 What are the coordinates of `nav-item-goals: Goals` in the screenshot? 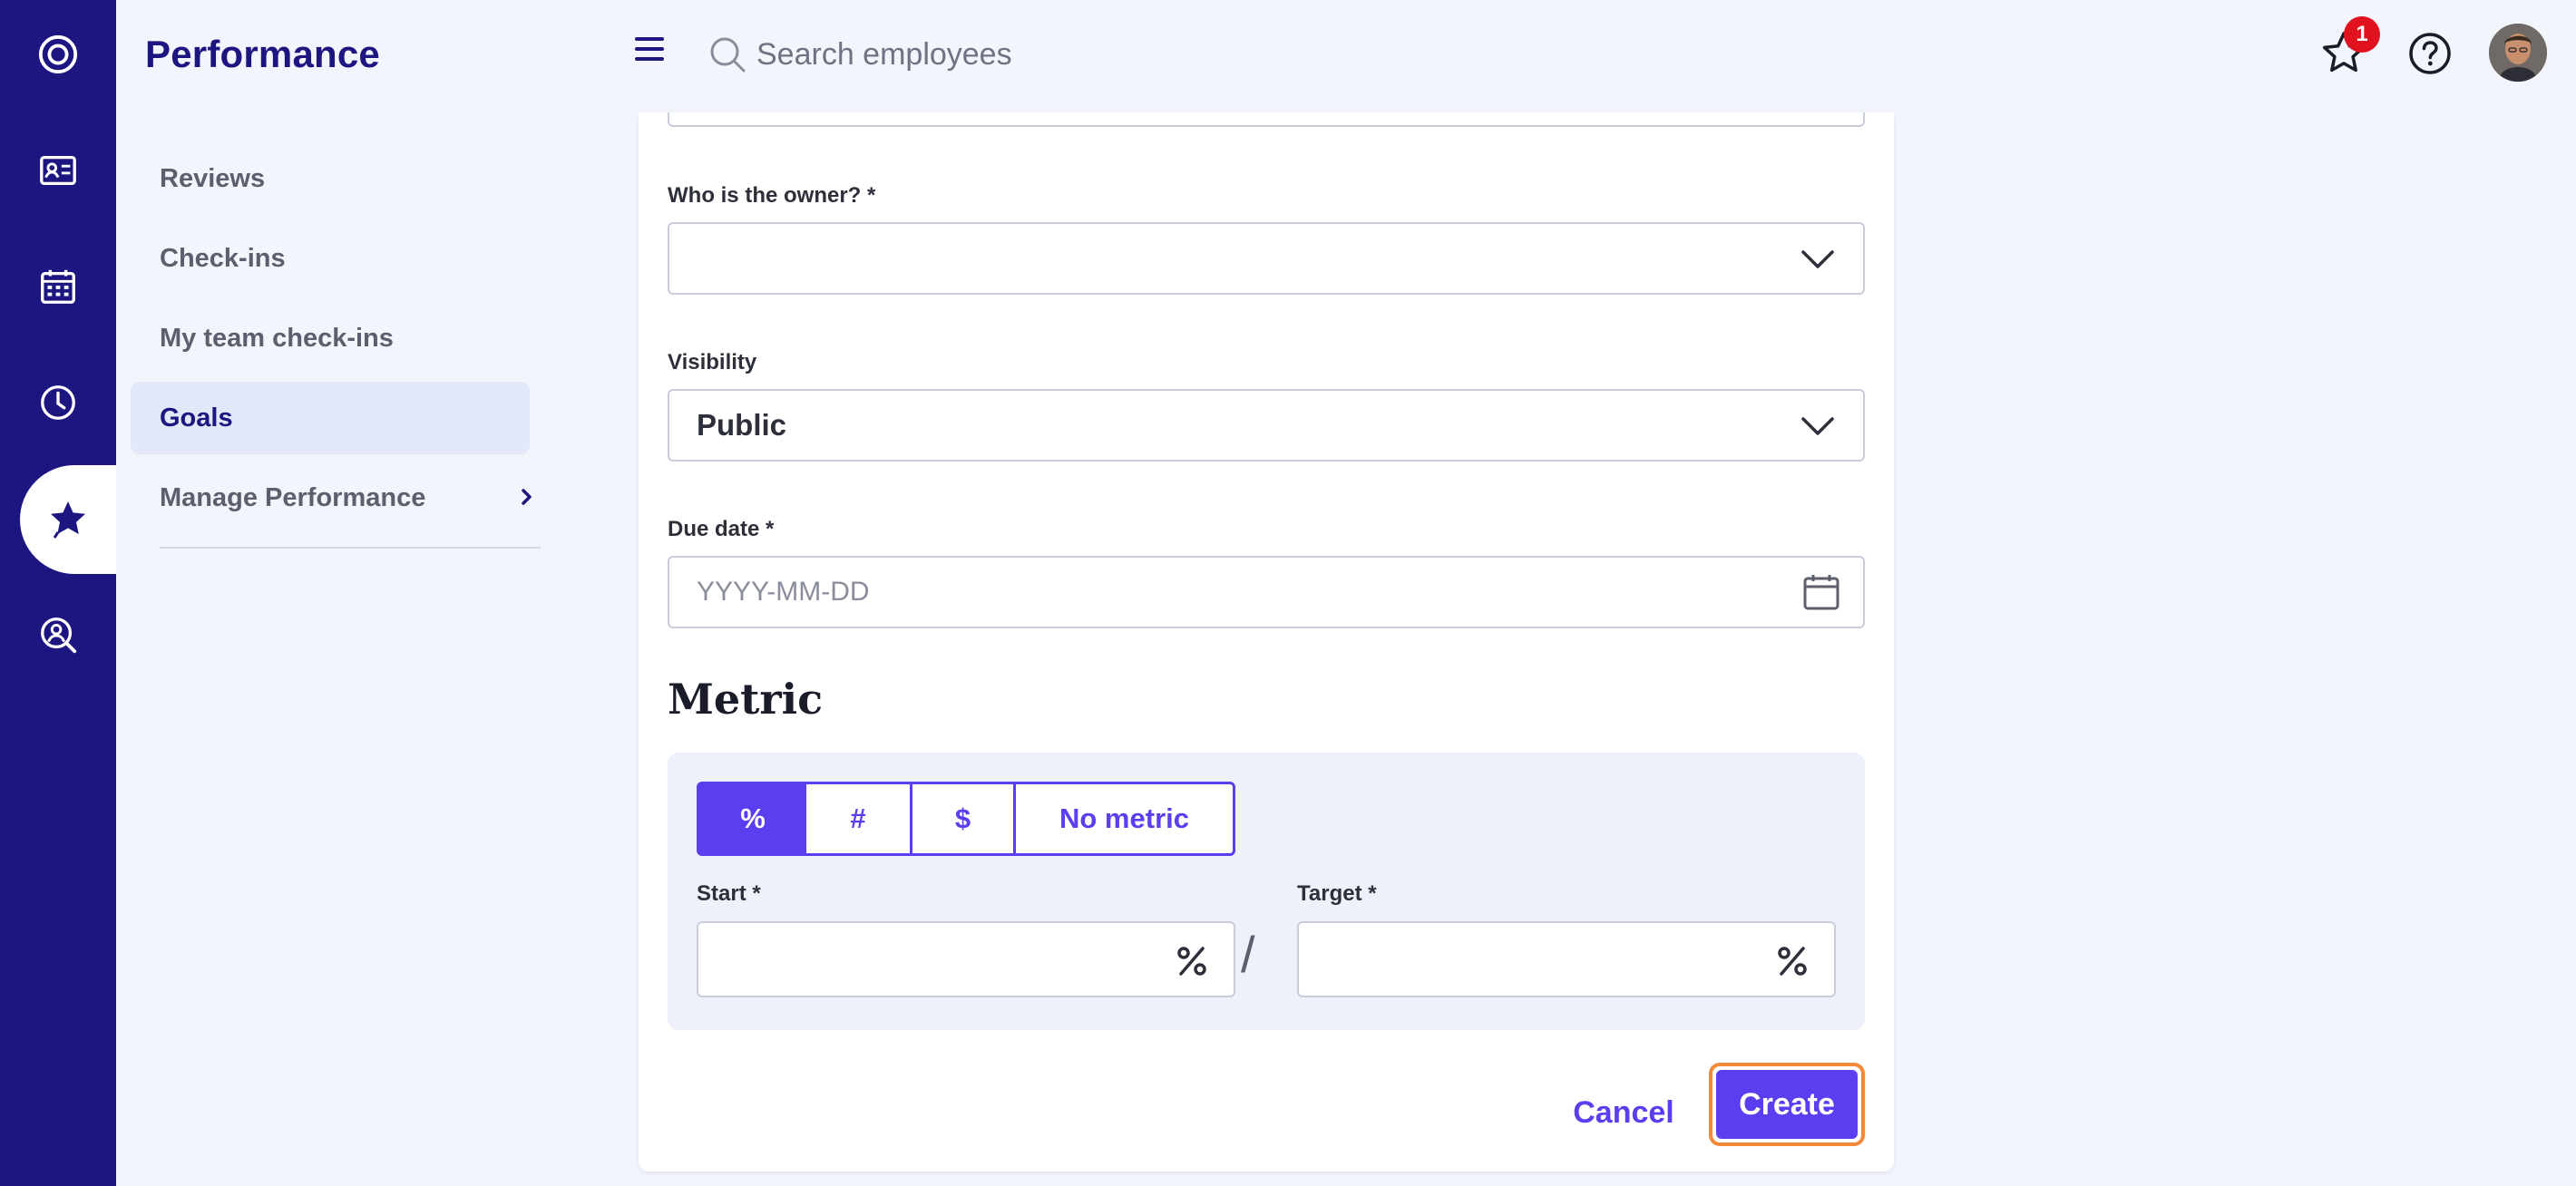 It's located at (330, 418).